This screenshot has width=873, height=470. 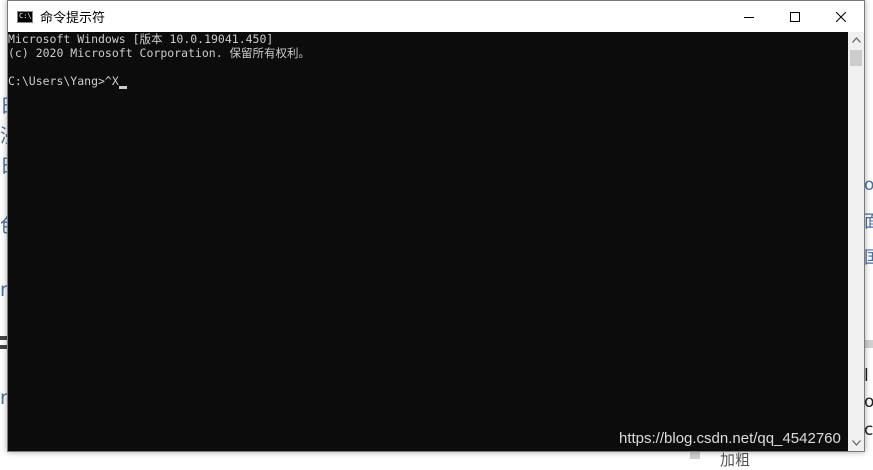 I want to click on bg-text-fragment: 加粗, so click(x=735, y=460).